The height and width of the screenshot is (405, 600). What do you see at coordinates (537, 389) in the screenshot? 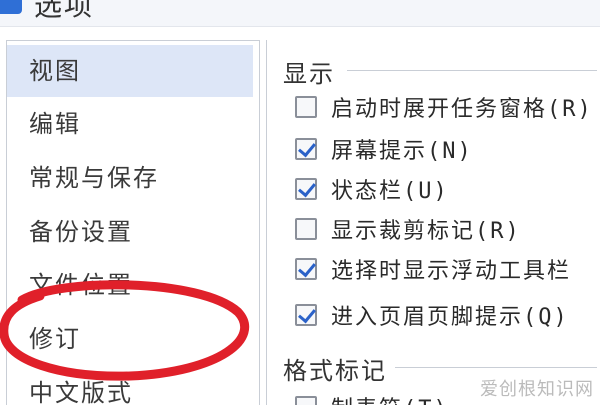
I see `watermark: 爱创根知识网` at bounding box center [537, 389].